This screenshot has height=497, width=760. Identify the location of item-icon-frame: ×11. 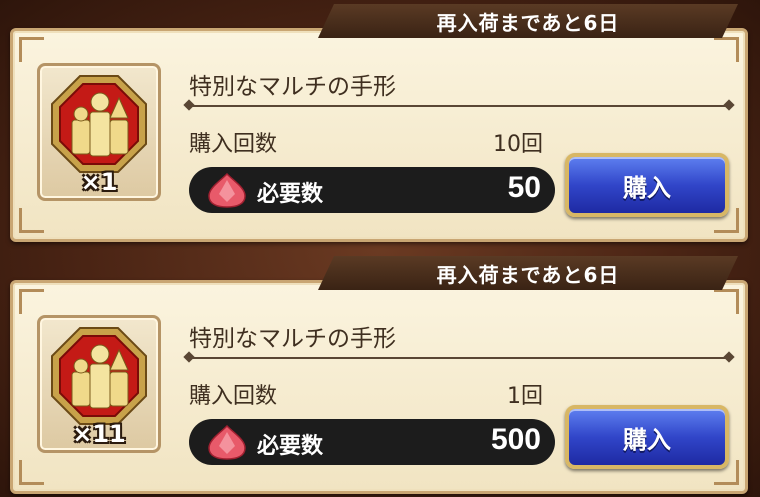
(99, 384).